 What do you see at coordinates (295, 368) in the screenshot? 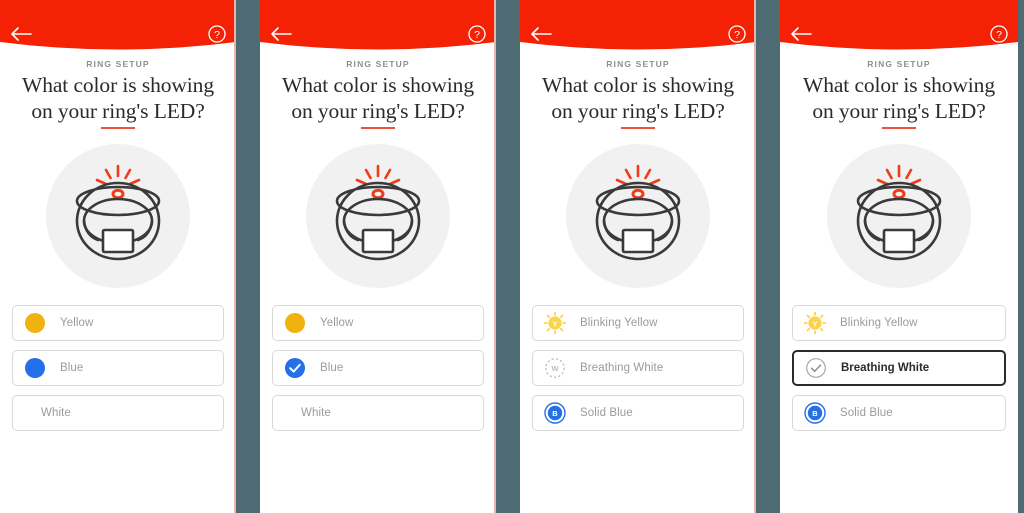
I see `blue-check-circle-icon` at bounding box center [295, 368].